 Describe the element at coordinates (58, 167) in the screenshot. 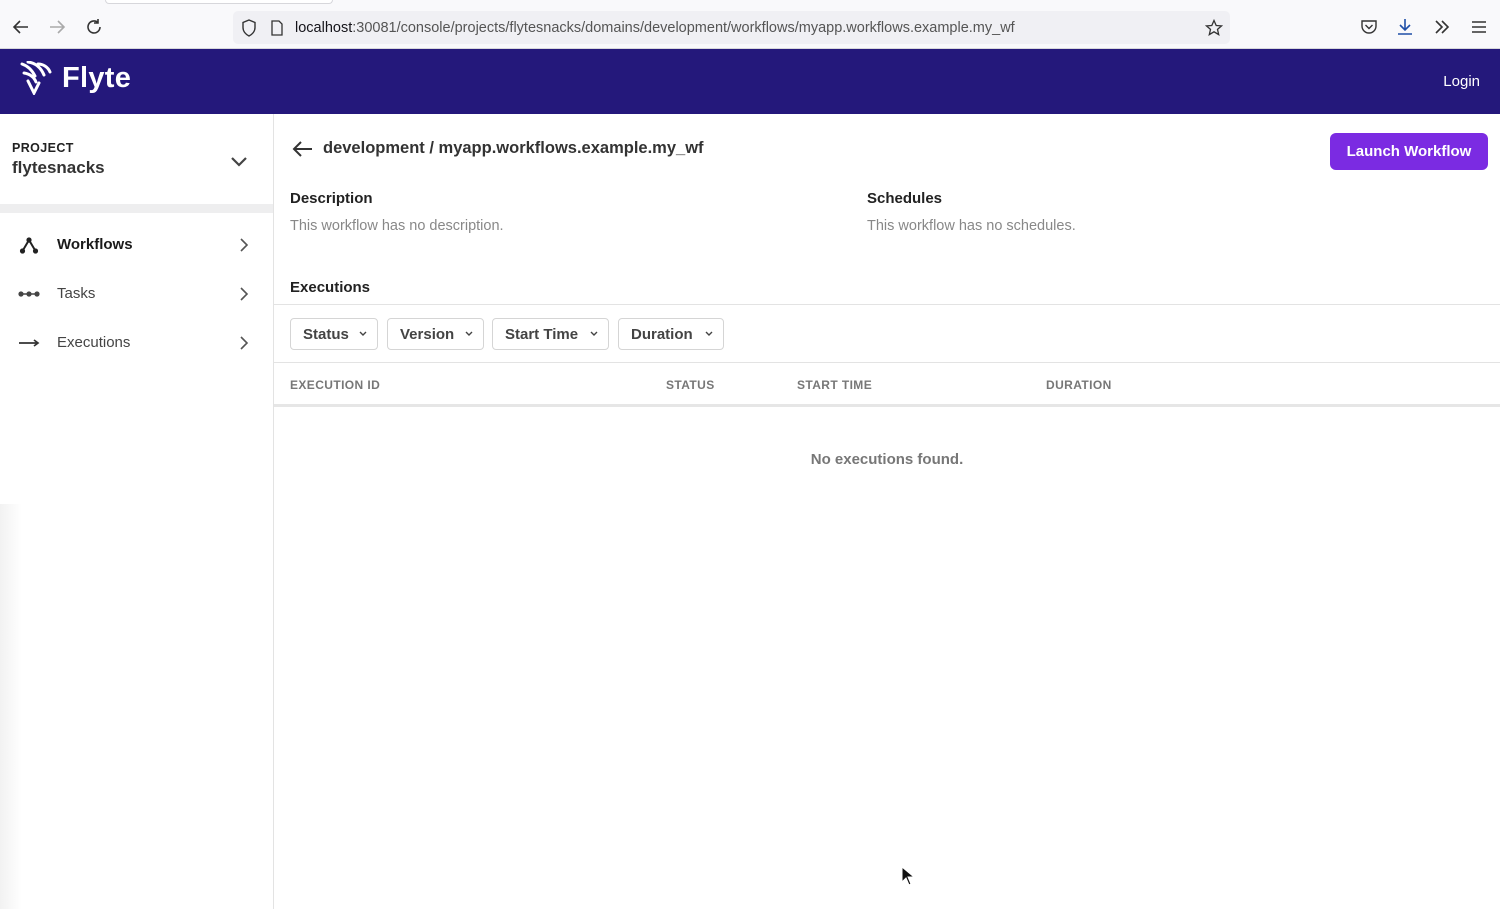

I see `project-name: flytesnacks` at that location.